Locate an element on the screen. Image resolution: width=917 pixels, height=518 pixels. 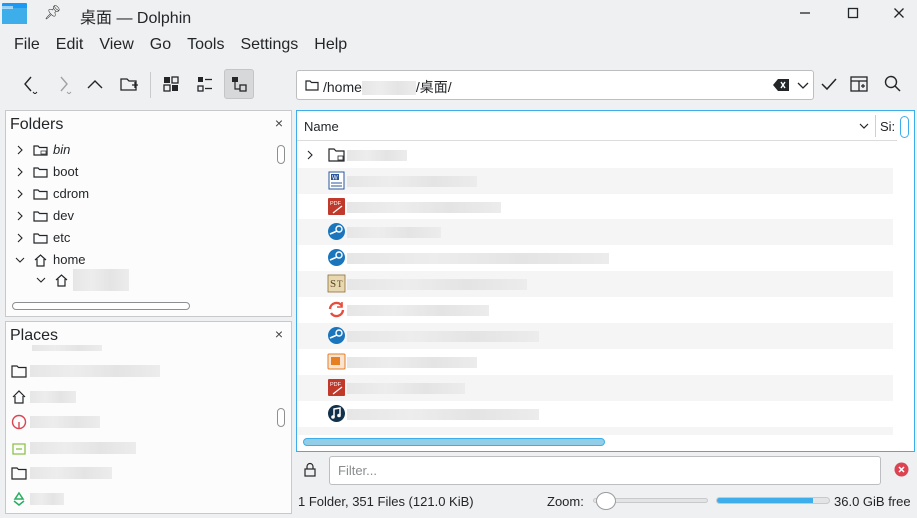
file-row: ST is located at coordinates (595, 284).